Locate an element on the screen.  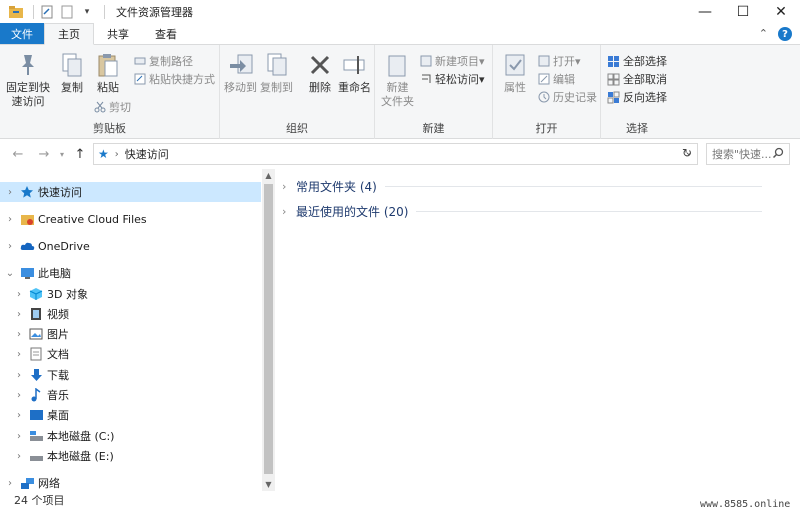
history-button: 历史记录 is located at coordinates (567, 97).